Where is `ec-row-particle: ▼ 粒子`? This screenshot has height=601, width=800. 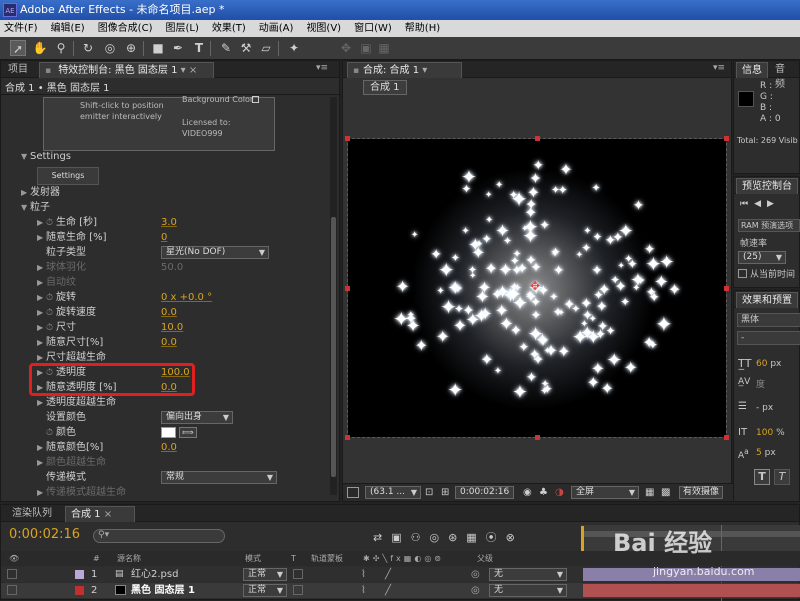 ec-row-particle: ▼ 粒子 is located at coordinates (35, 207).